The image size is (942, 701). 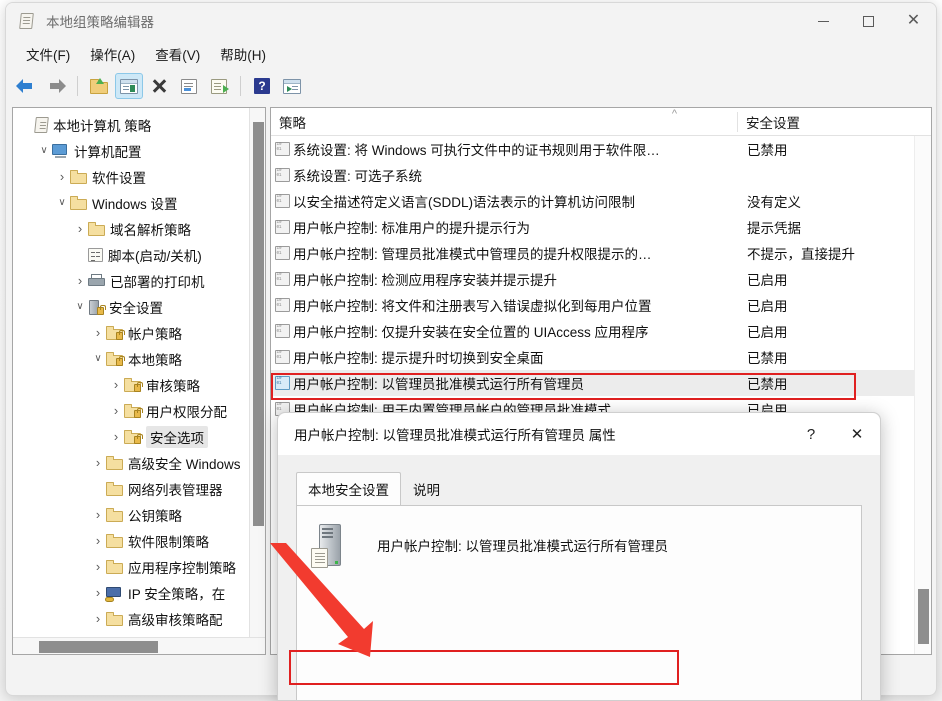 I want to click on policy-row: 用户帐户控制: 以管理员批准模式运行所有管理员 已禁用, so click(x=592, y=383).